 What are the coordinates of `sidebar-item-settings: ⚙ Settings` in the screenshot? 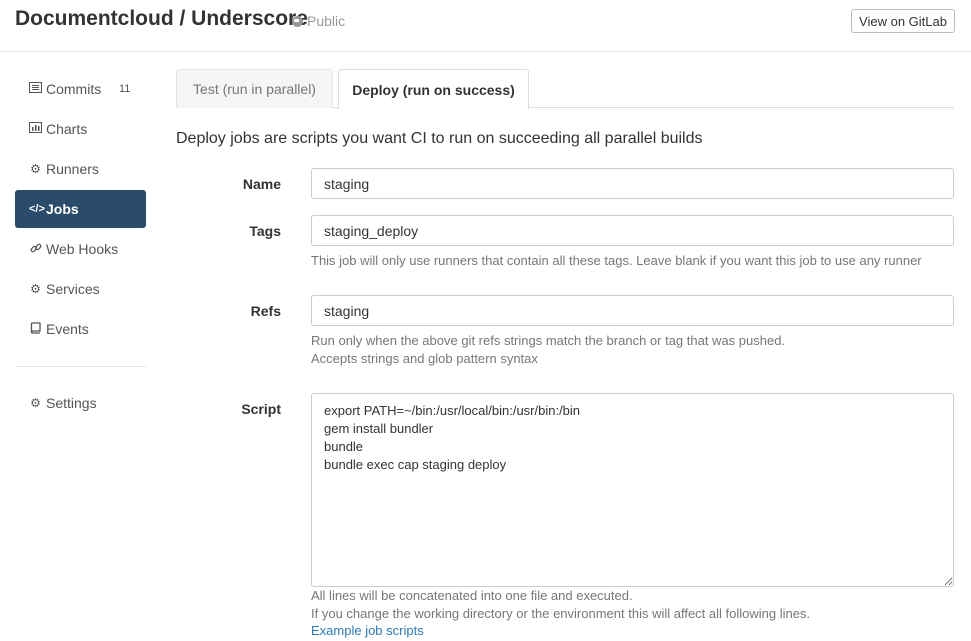 It's located at (80, 403).